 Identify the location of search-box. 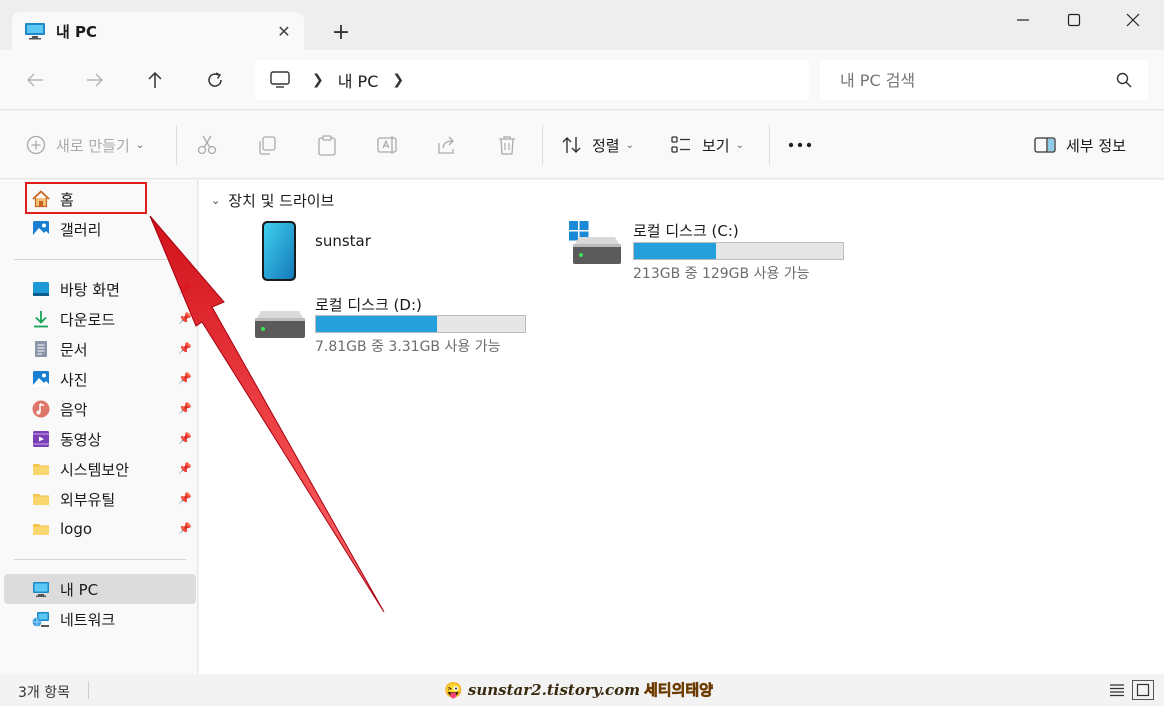
(984, 80).